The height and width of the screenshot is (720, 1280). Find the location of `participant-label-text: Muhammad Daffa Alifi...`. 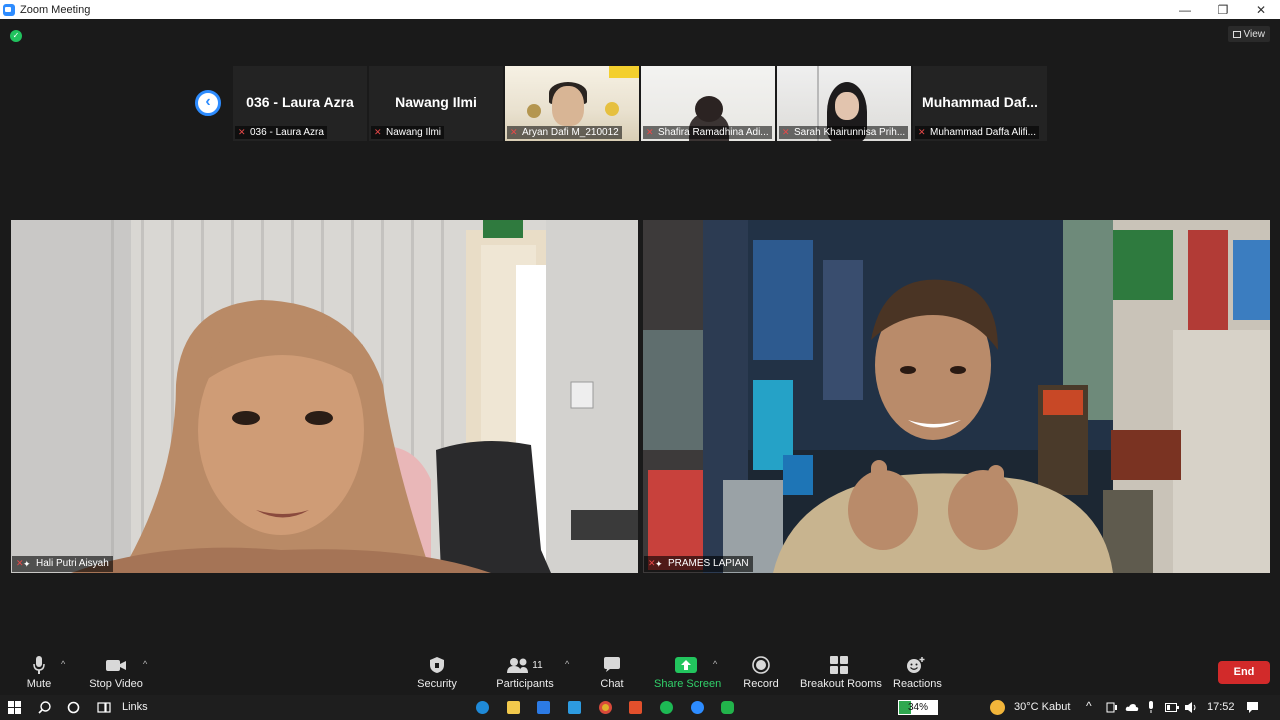

participant-label-text: Muhammad Daffa Alifi... is located at coordinates (983, 132).